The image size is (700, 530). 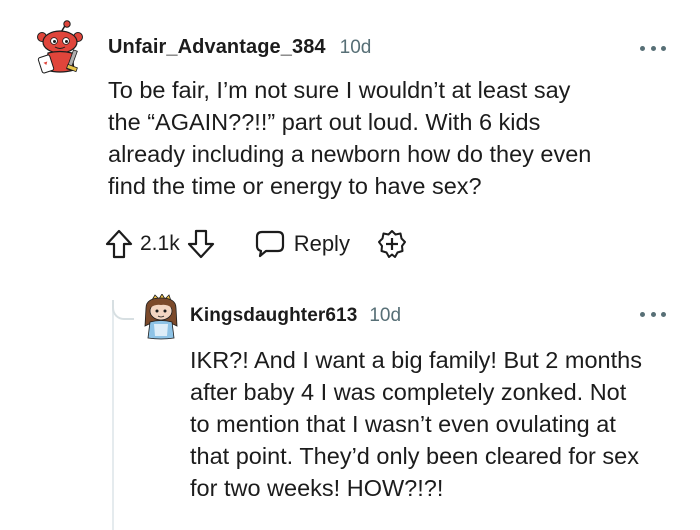 What do you see at coordinates (160, 243) in the screenshot?
I see `vote-count: 2.1k` at bounding box center [160, 243].